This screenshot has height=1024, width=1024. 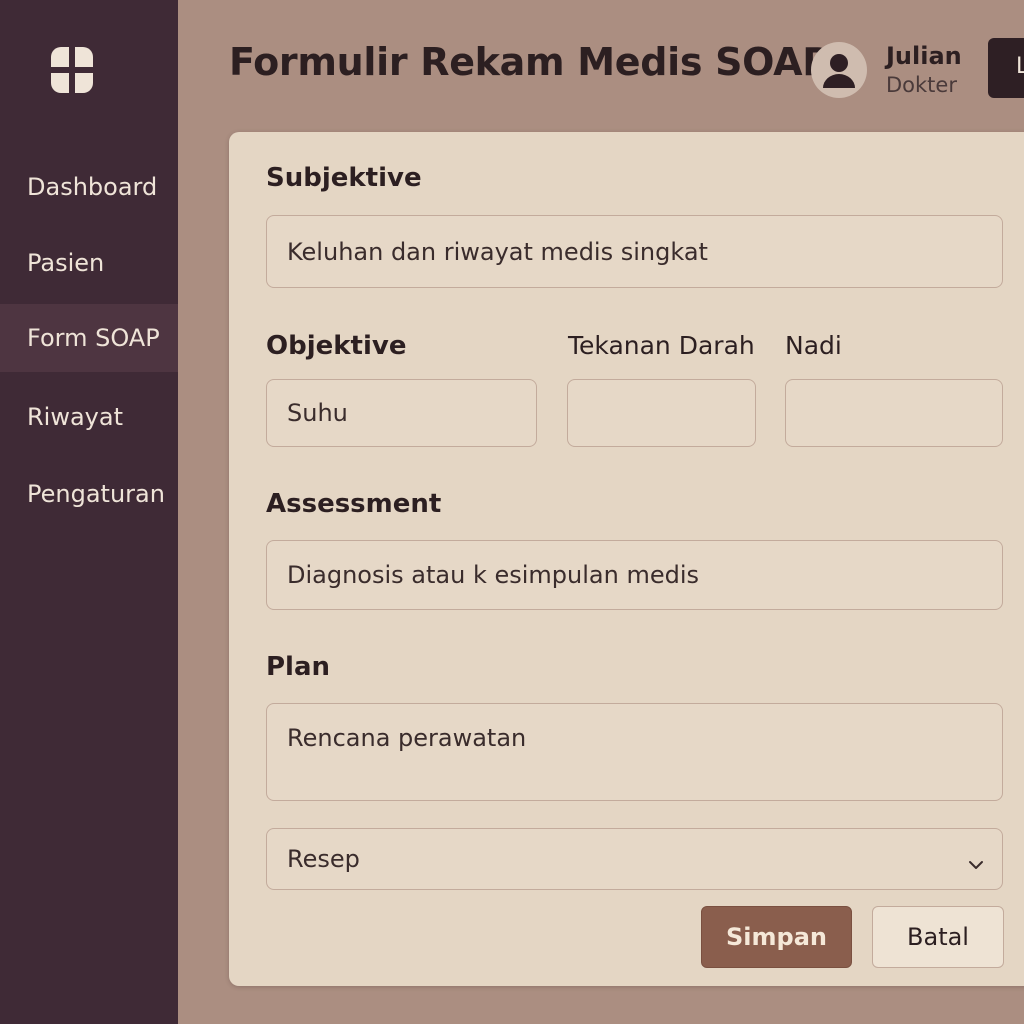 I want to click on sidebar-item-label: Form SOAP, so click(x=93, y=338).